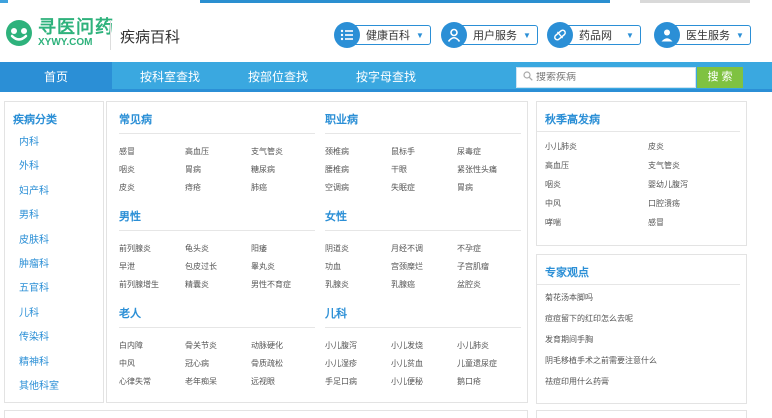 The width and height of the screenshot is (772, 418). I want to click on disease-link: 乳腺癌, so click(424, 285).